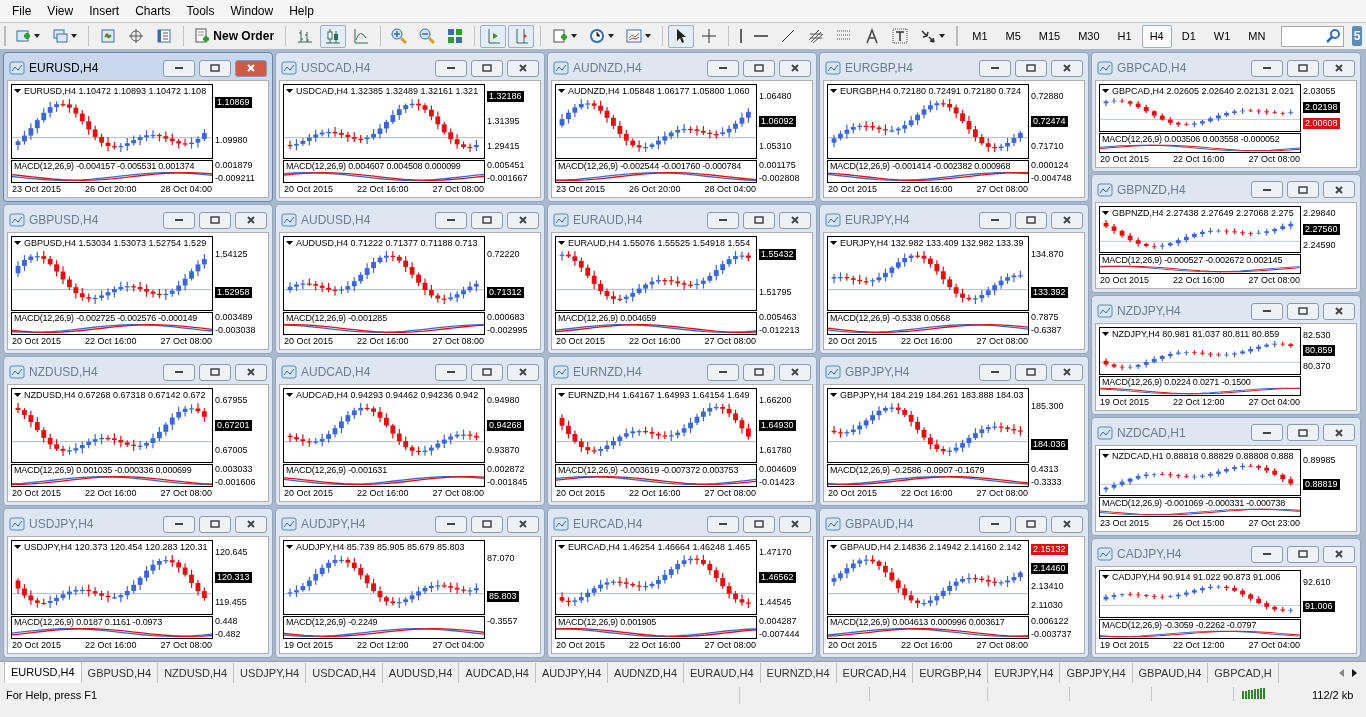  I want to click on price-label: 0.448, so click(227, 621).